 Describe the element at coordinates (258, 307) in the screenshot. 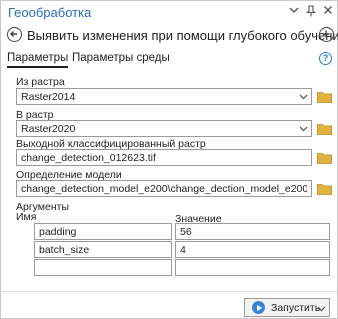

I see `play-icon` at that location.